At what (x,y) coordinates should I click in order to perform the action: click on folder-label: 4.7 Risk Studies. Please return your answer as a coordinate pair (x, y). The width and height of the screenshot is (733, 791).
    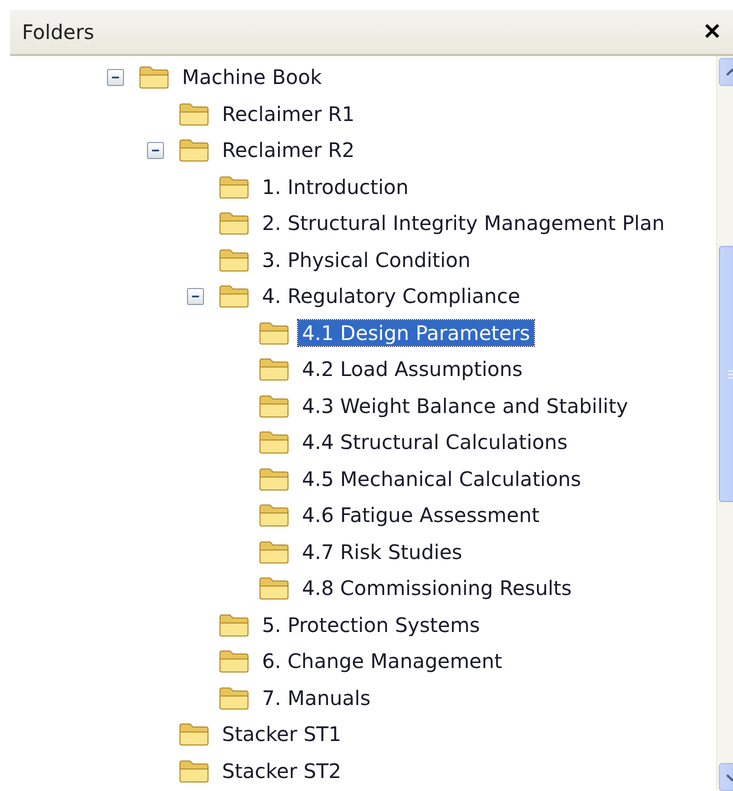
    Looking at the image, I should click on (382, 551).